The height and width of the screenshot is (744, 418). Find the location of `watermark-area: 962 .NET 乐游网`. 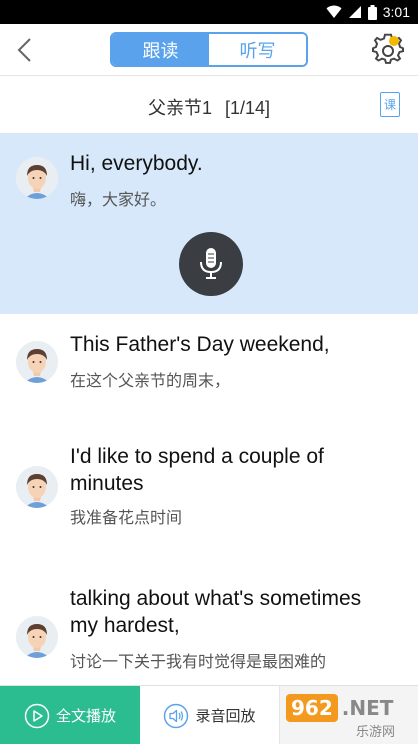

watermark-area: 962 .NET 乐游网 is located at coordinates (349, 715).